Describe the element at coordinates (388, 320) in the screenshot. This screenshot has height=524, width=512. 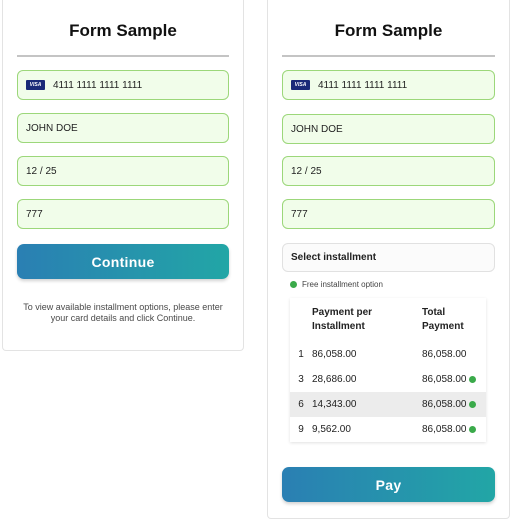
I see `table-header: Payment per Installment Total Payment` at that location.